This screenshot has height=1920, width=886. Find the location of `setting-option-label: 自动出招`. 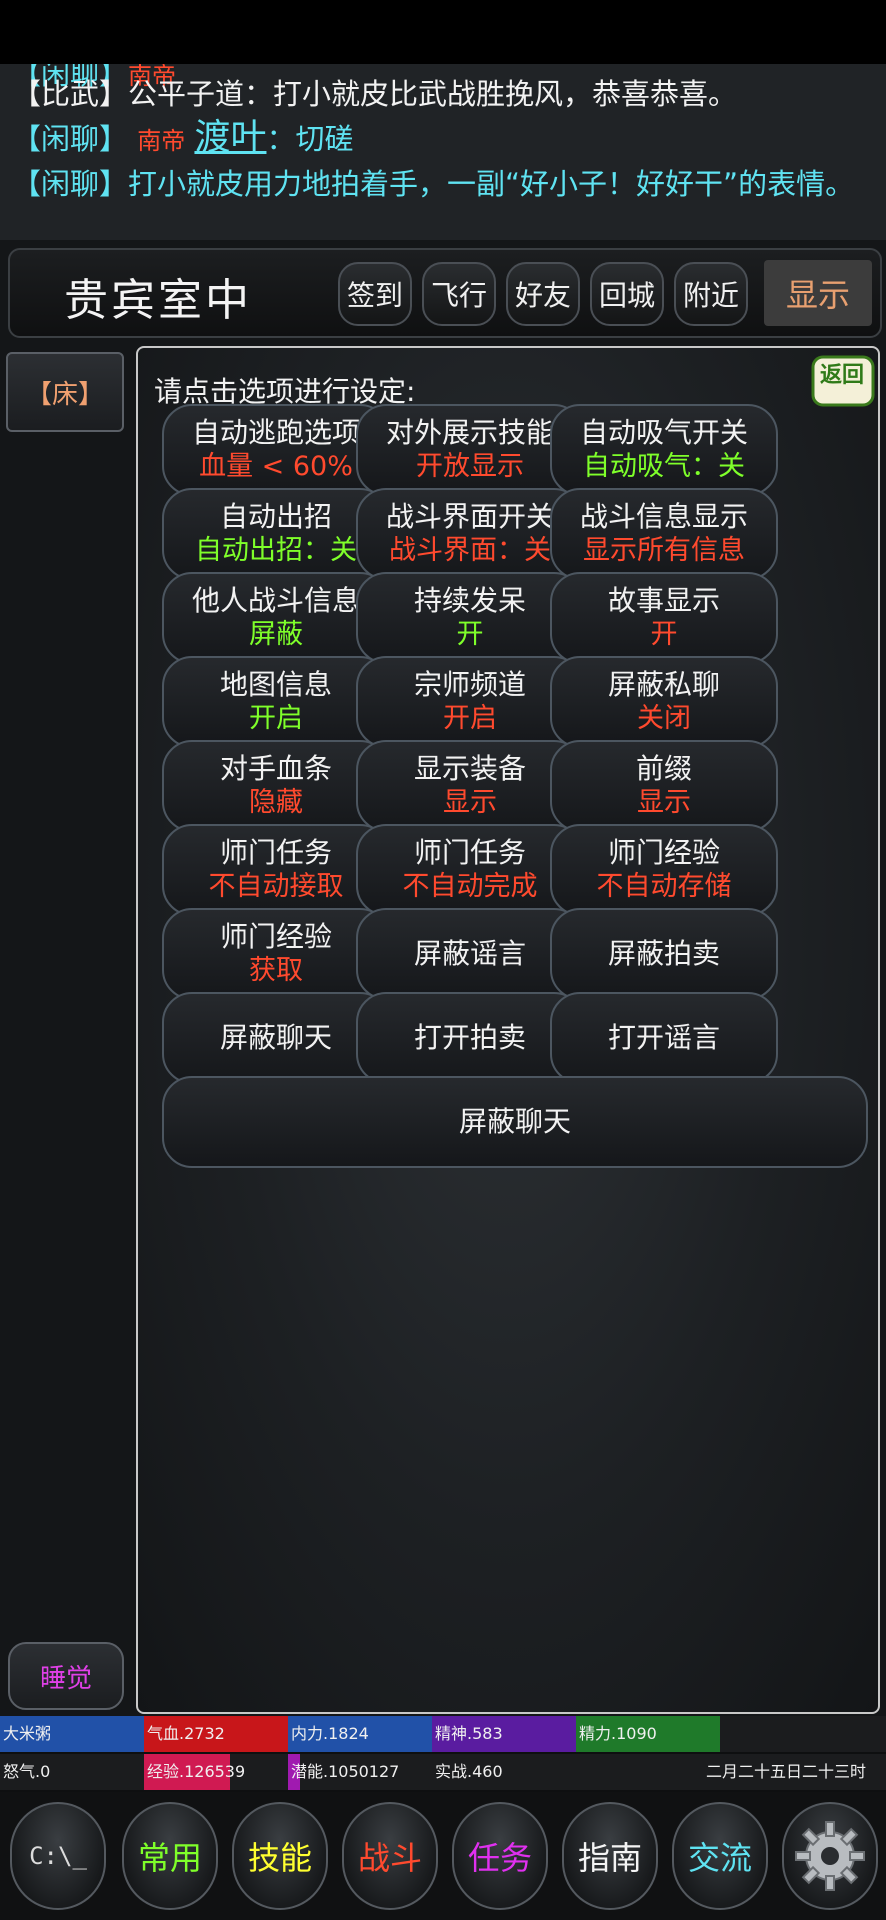

setting-option-label: 自动出招 is located at coordinates (275, 516).